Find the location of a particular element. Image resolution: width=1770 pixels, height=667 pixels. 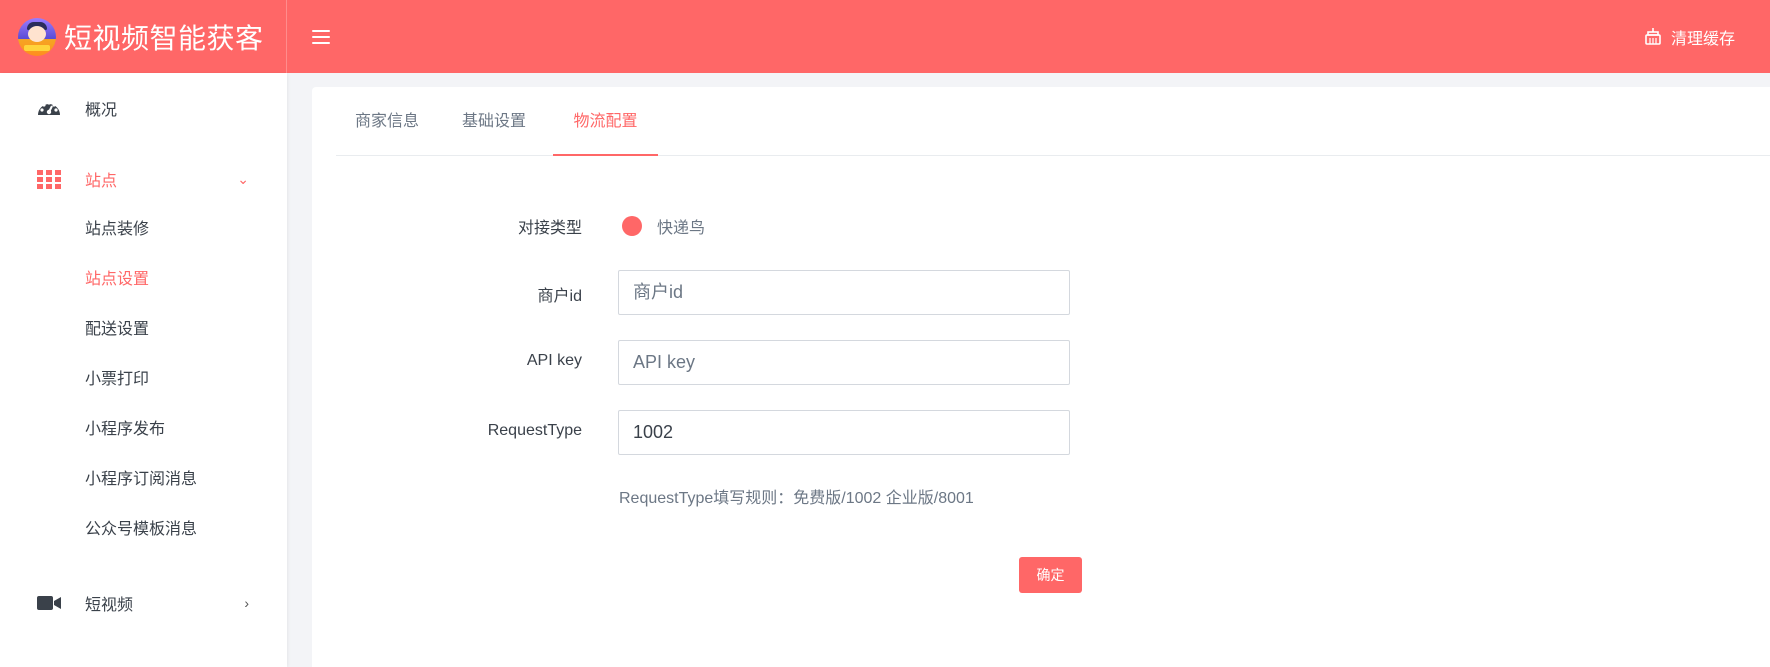

tab-merchant-info: 商家信息 is located at coordinates (387, 121).